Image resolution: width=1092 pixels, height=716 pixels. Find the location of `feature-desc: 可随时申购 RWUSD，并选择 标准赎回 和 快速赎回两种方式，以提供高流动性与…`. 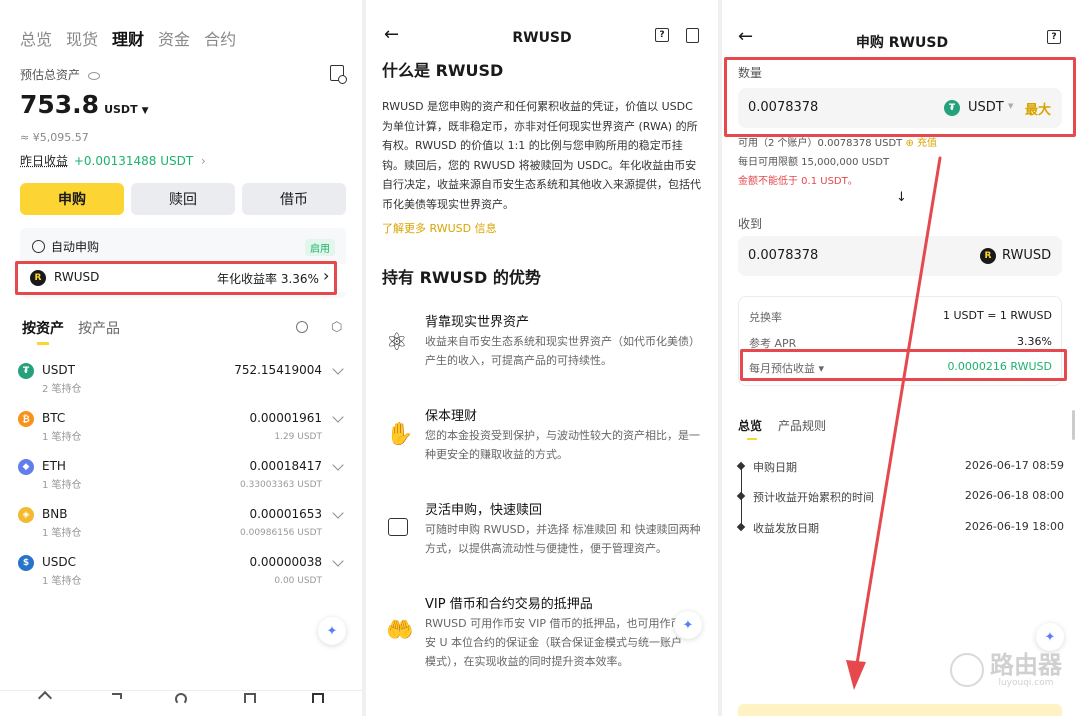

feature-desc: 可随时申购 RWUSD，并选择 标准赎回 和 快速赎回两种方式，以提供高流动性与… is located at coordinates (563, 539).